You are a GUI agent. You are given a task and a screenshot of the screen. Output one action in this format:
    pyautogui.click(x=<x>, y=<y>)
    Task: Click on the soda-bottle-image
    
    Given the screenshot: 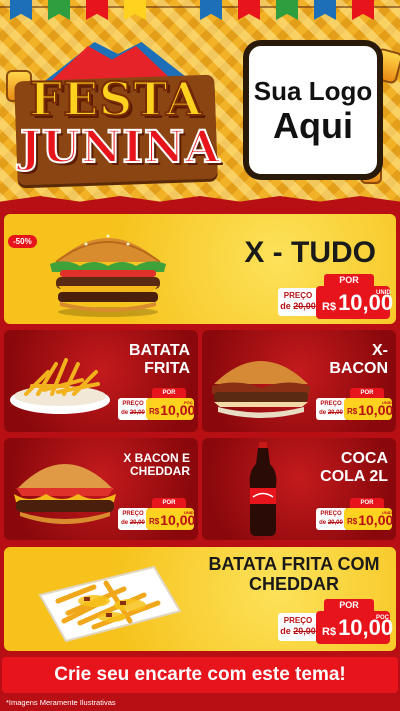 What is the action you would take?
    pyautogui.click(x=263, y=489)
    